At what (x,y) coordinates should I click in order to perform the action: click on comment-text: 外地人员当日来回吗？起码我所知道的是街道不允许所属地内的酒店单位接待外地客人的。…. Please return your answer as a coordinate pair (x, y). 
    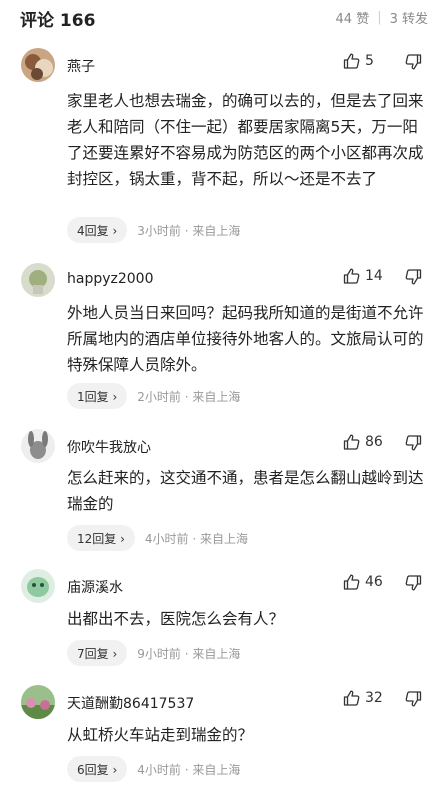
    Looking at the image, I should click on (245, 339).